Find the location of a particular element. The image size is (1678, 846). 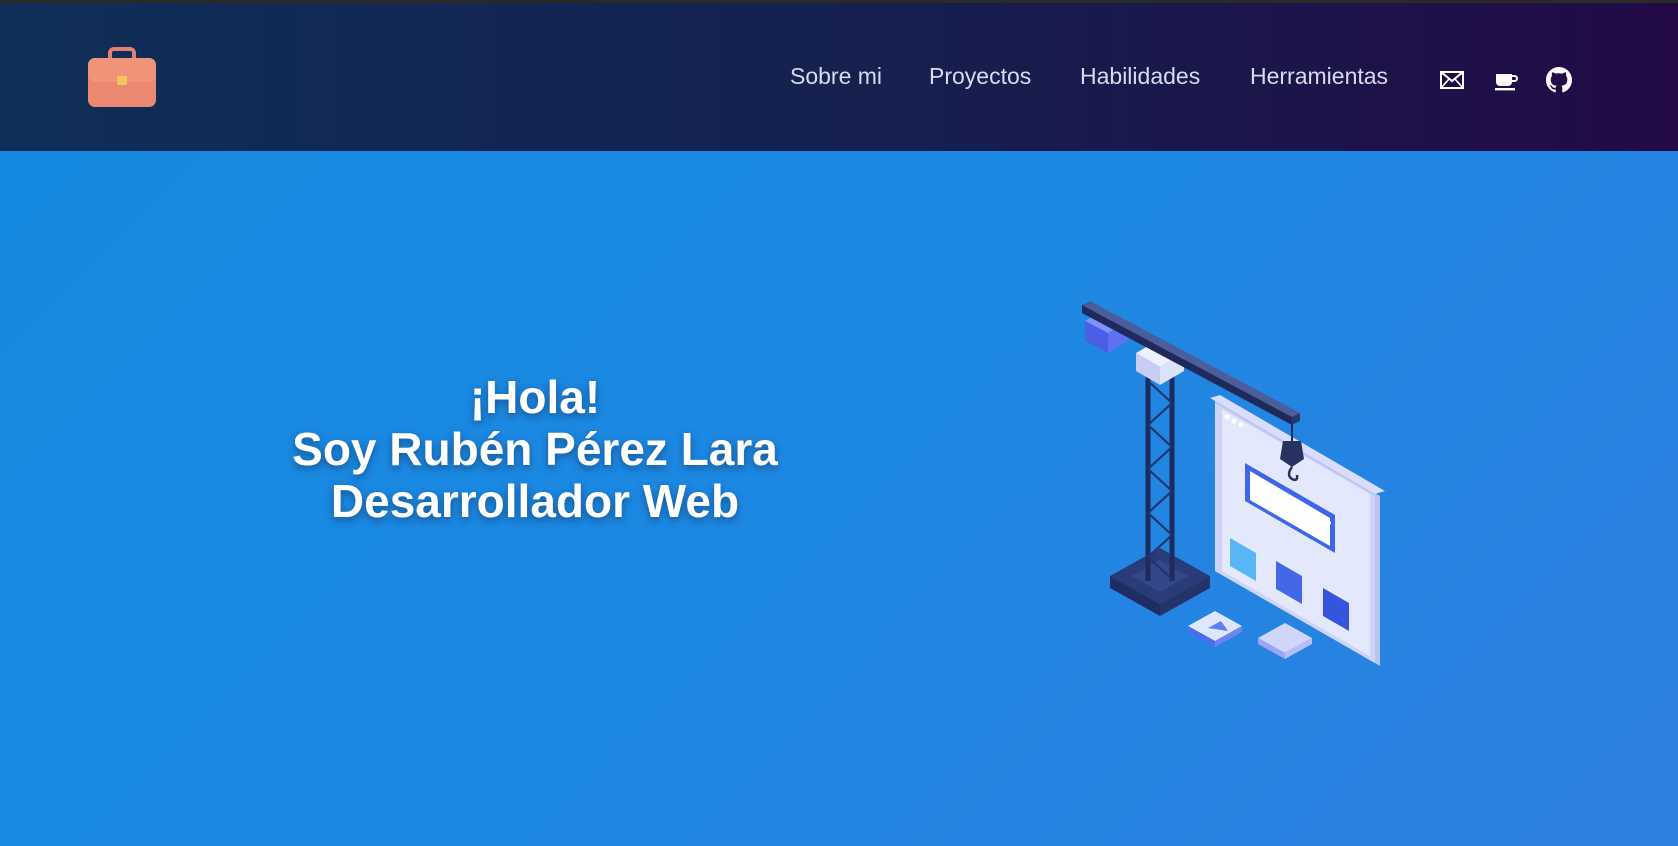

logo-briefcase-icon is located at coordinates (122, 77).